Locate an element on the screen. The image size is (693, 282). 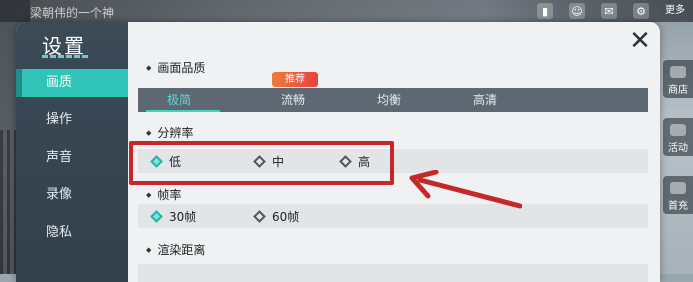
settings-sidebar: 设置 画质 操作 声音 录像 隐私 is located at coordinates (72, 152).